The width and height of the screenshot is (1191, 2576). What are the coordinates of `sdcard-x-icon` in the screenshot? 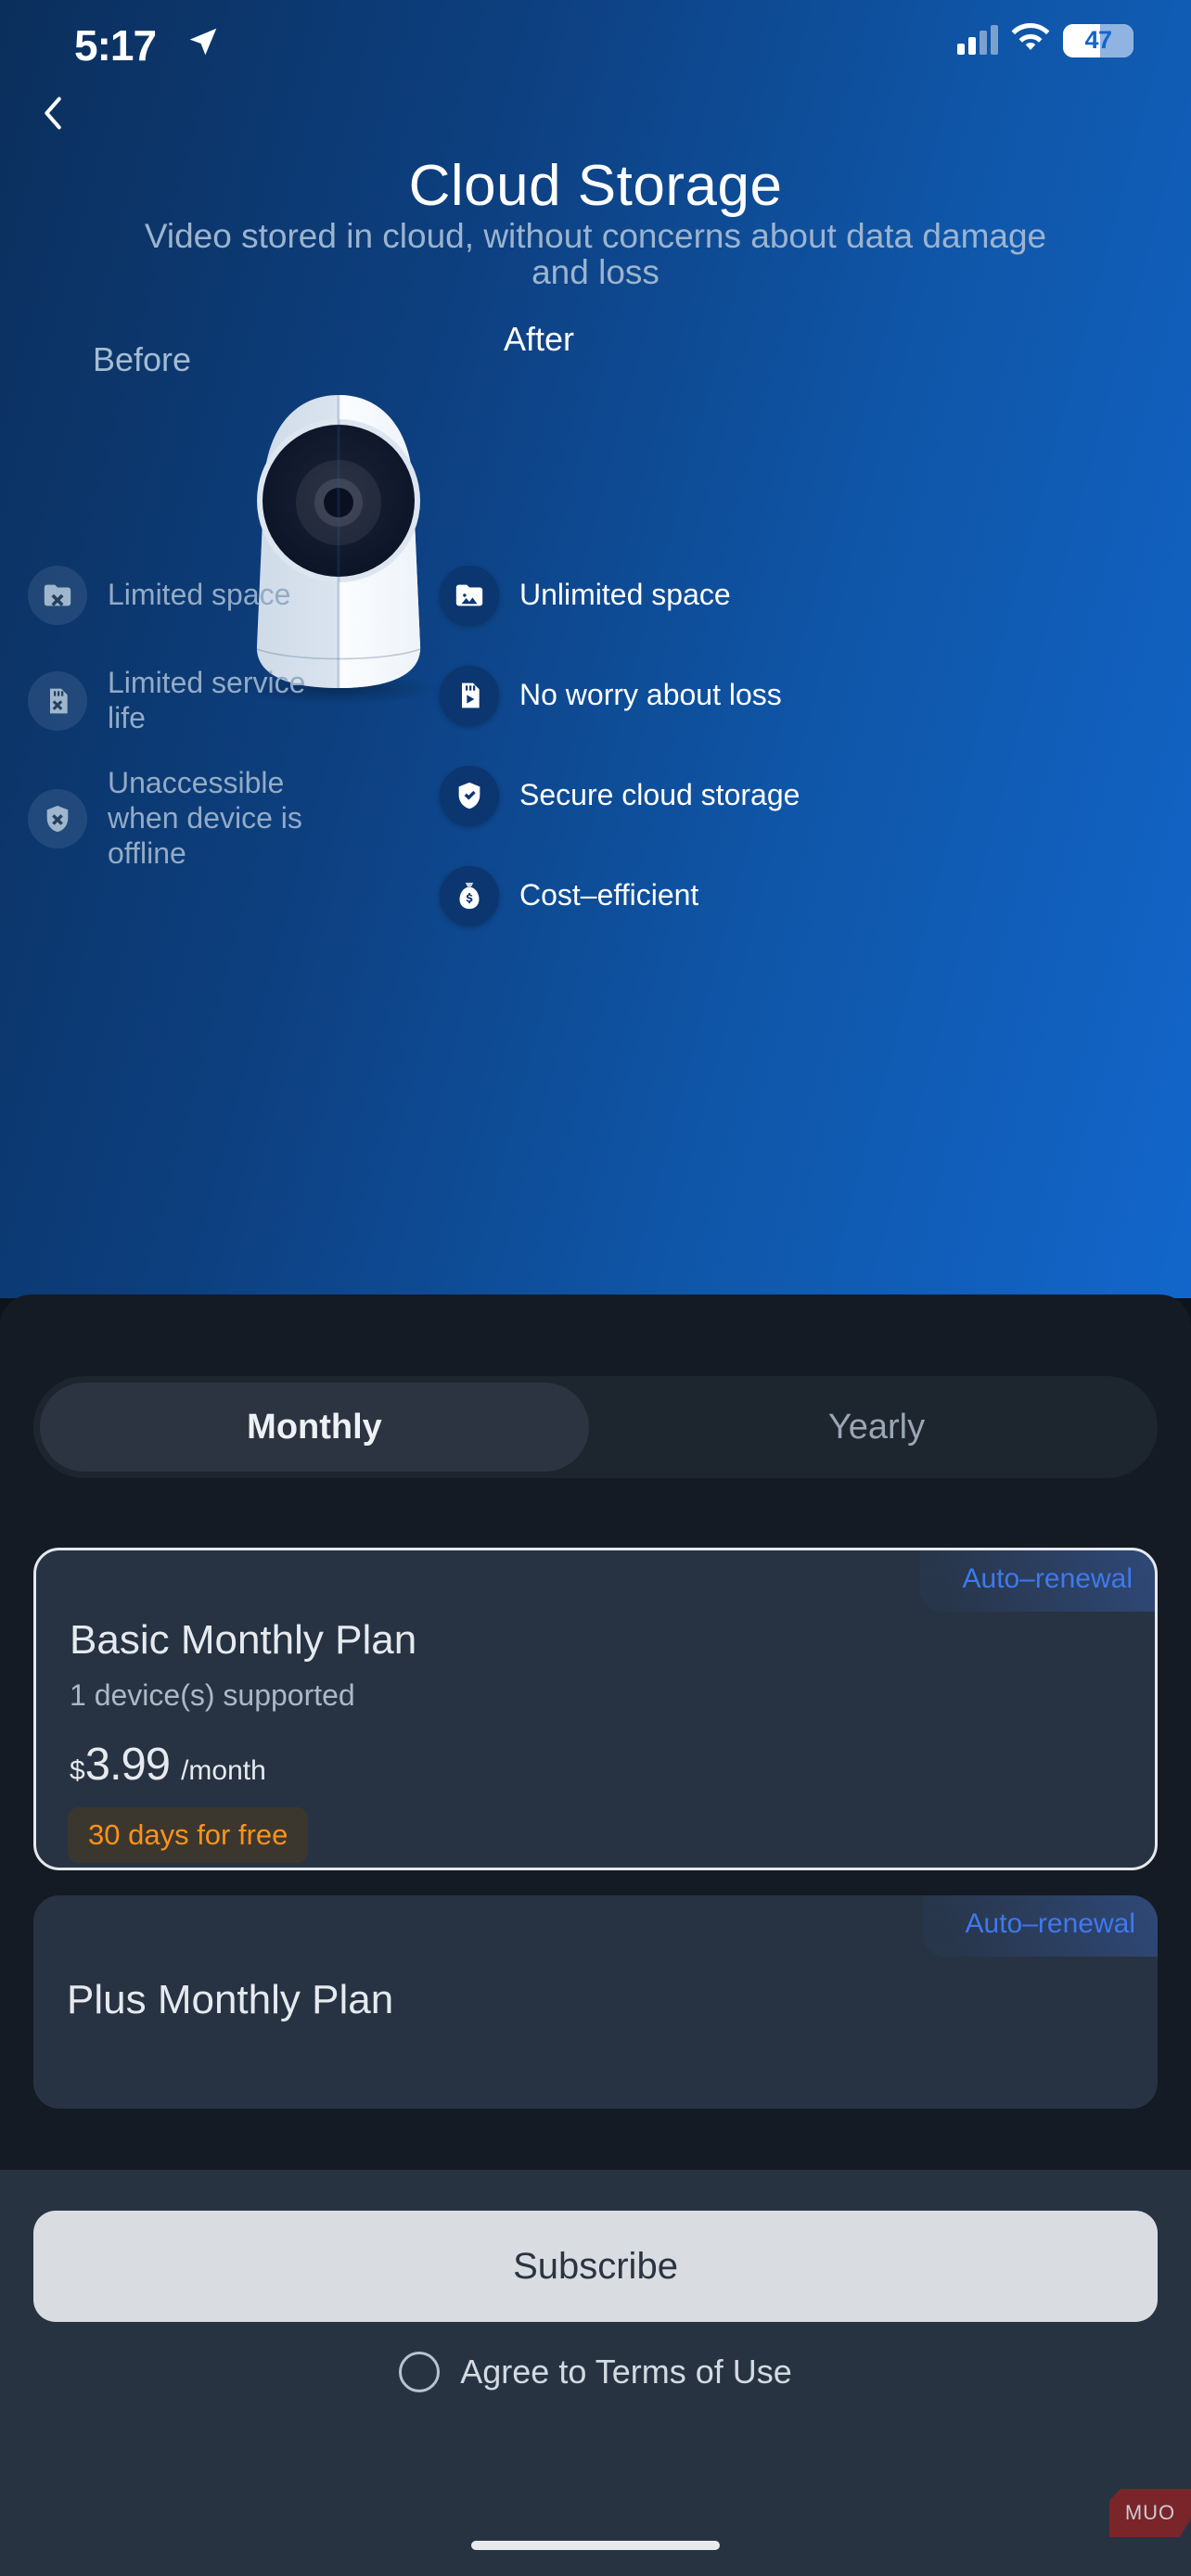 It's located at (57, 700).